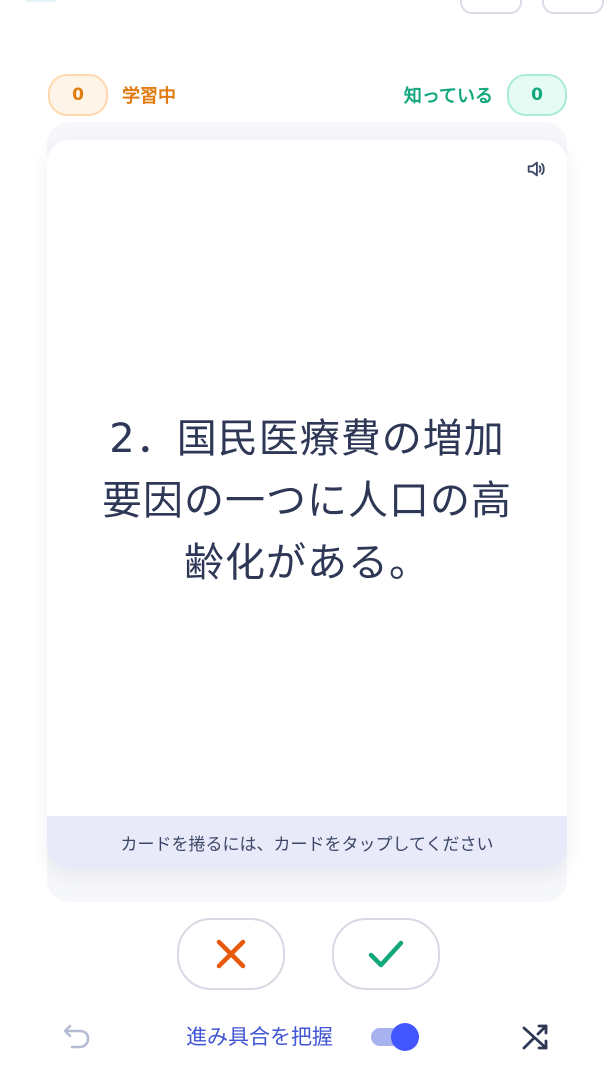 This screenshot has height=1080, width=613. What do you see at coordinates (573, 7) in the screenshot?
I see `top-button-right` at bounding box center [573, 7].